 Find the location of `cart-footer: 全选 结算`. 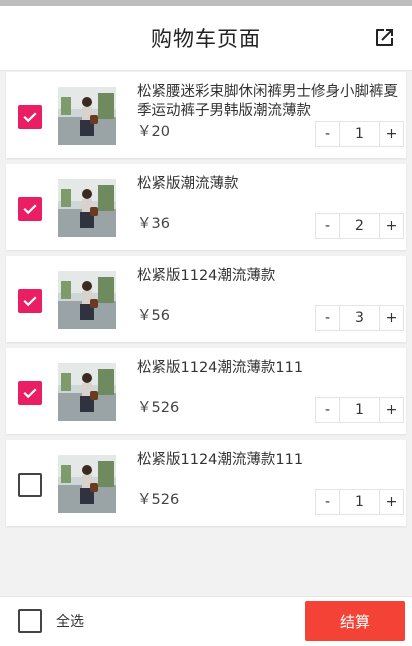

cart-footer: 全选 结算 is located at coordinates (206, 621).